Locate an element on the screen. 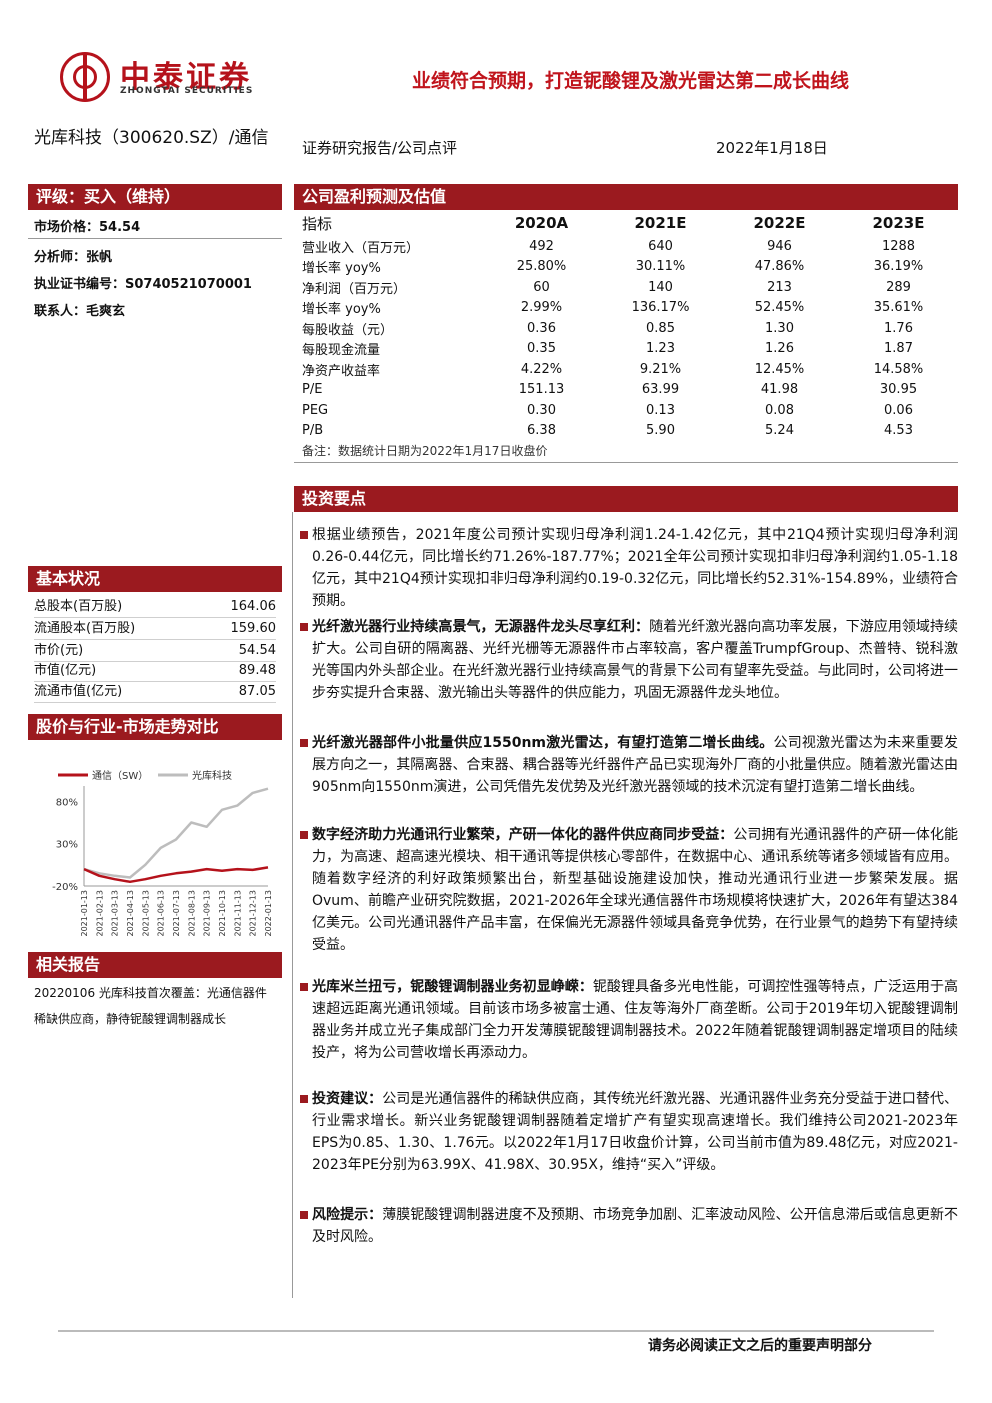  y-tick-label: 80% is located at coordinates (67, 802).